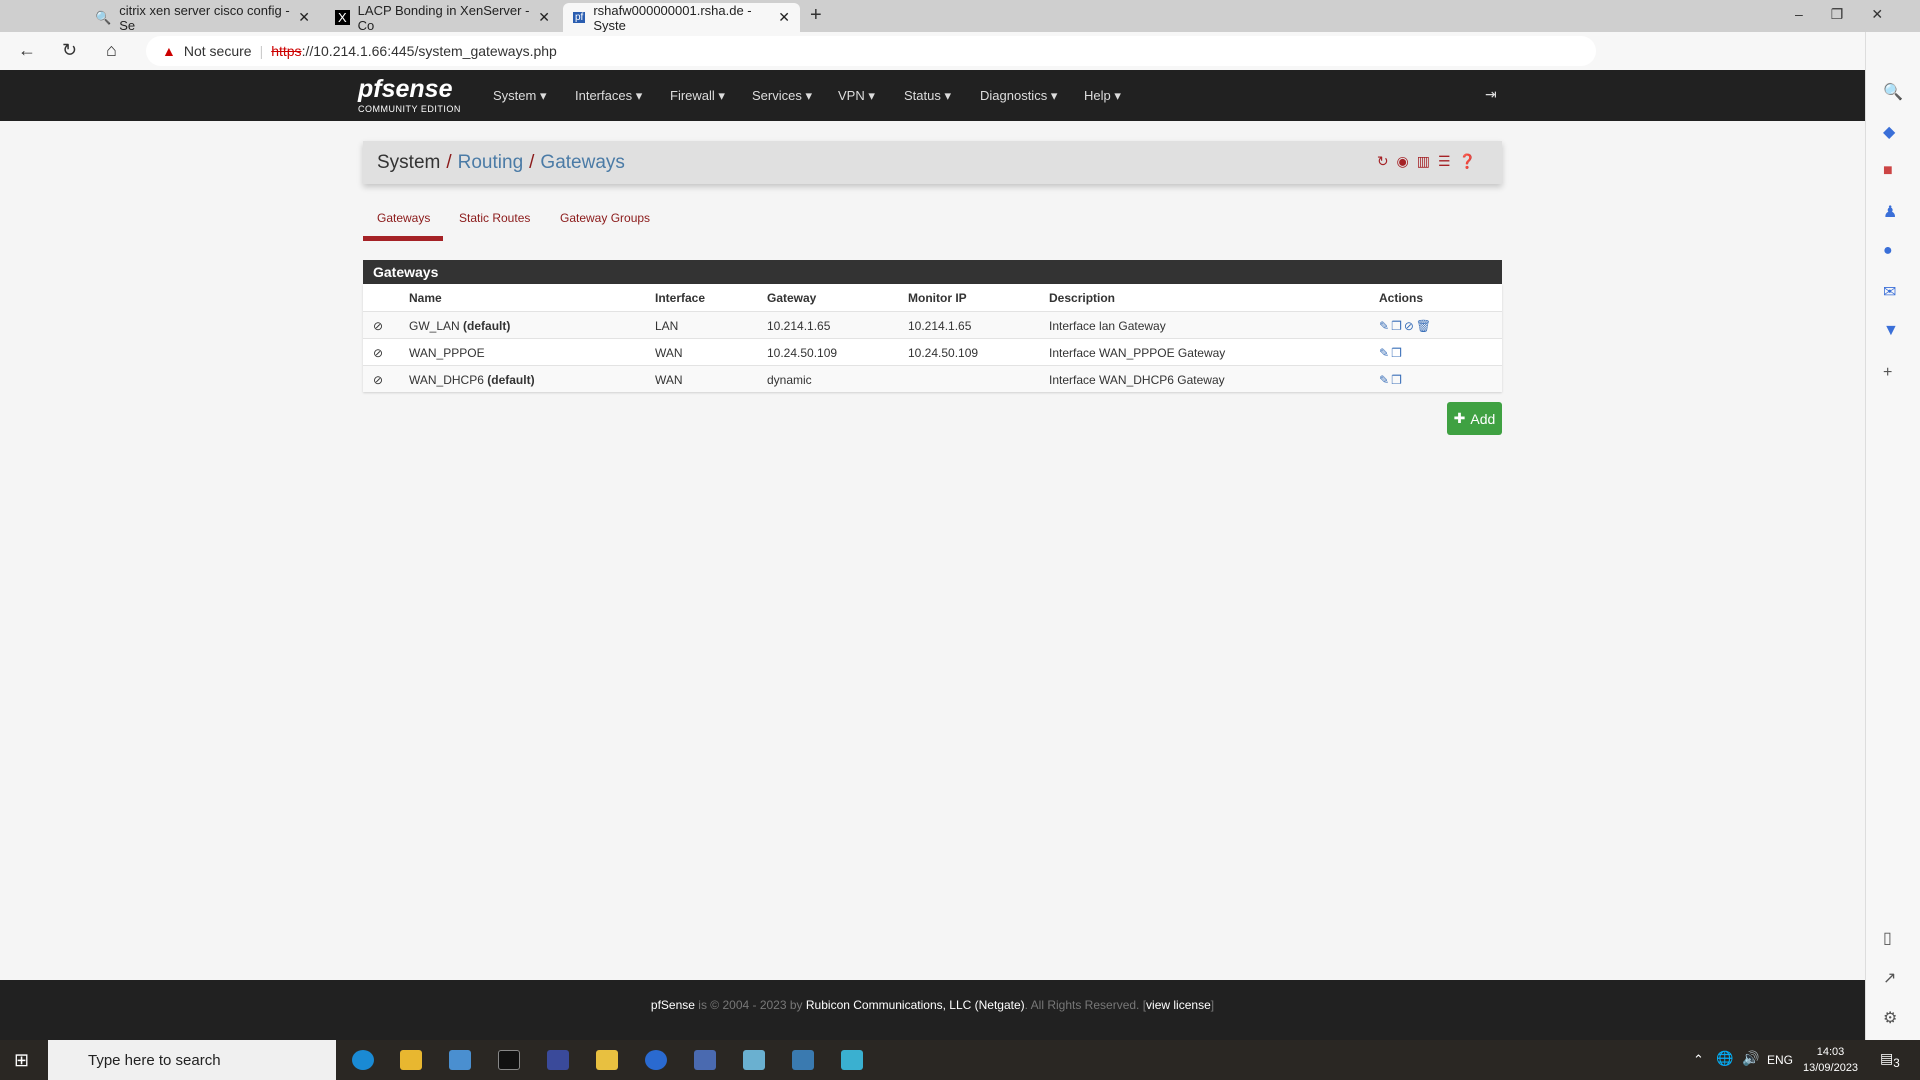 The height and width of the screenshot is (1080, 1920). What do you see at coordinates (1491, 94) in the screenshot?
I see `logout-icon: ⇥` at bounding box center [1491, 94].